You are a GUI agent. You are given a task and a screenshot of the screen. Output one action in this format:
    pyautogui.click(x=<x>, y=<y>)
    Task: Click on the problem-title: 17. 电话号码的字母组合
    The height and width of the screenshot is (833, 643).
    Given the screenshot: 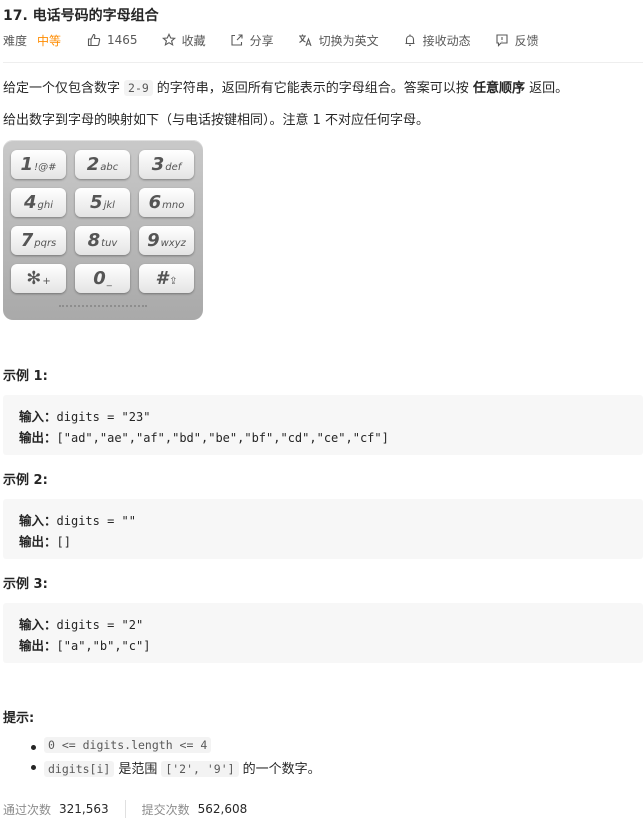 What is the action you would take?
    pyautogui.click(x=81, y=16)
    